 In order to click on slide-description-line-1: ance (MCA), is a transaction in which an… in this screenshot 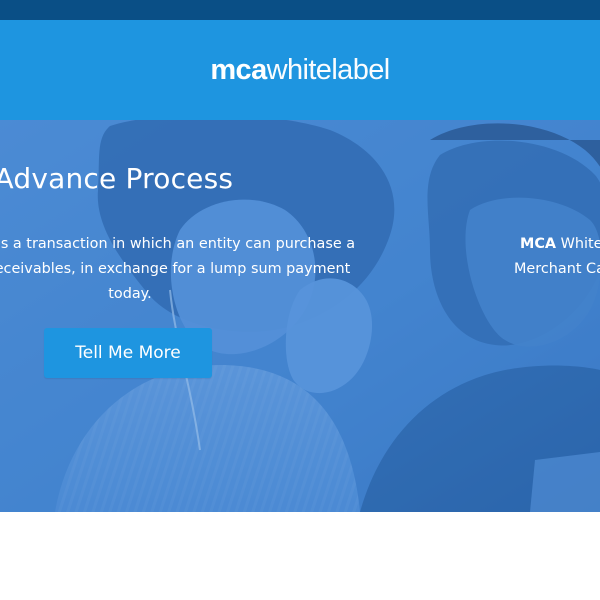, I will do `click(178, 244)`.